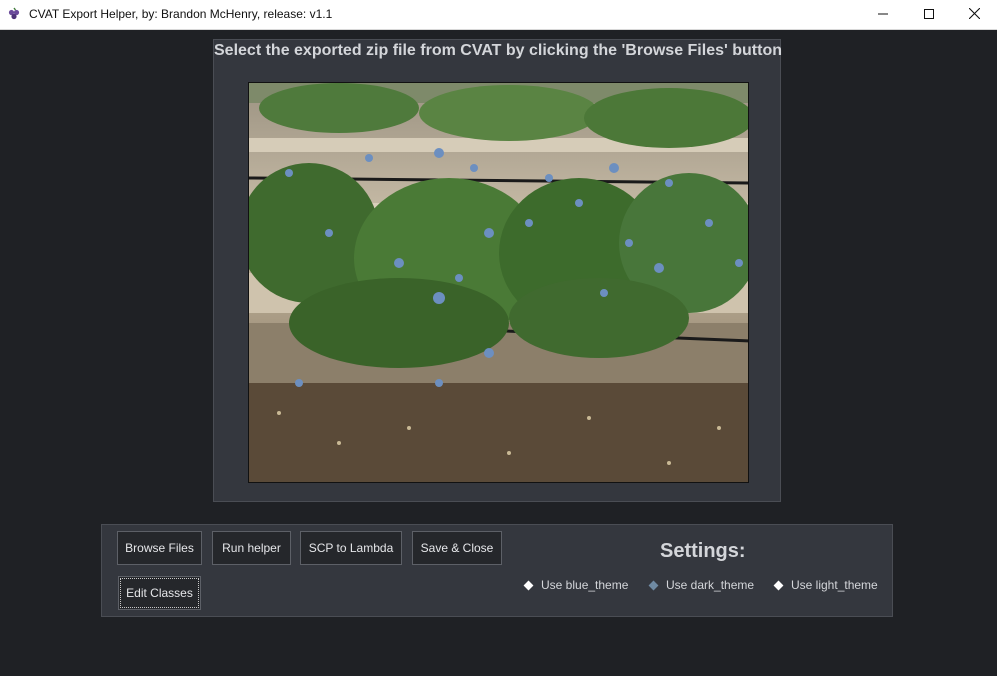  I want to click on radio-label: Use dark_theme, so click(710, 585).